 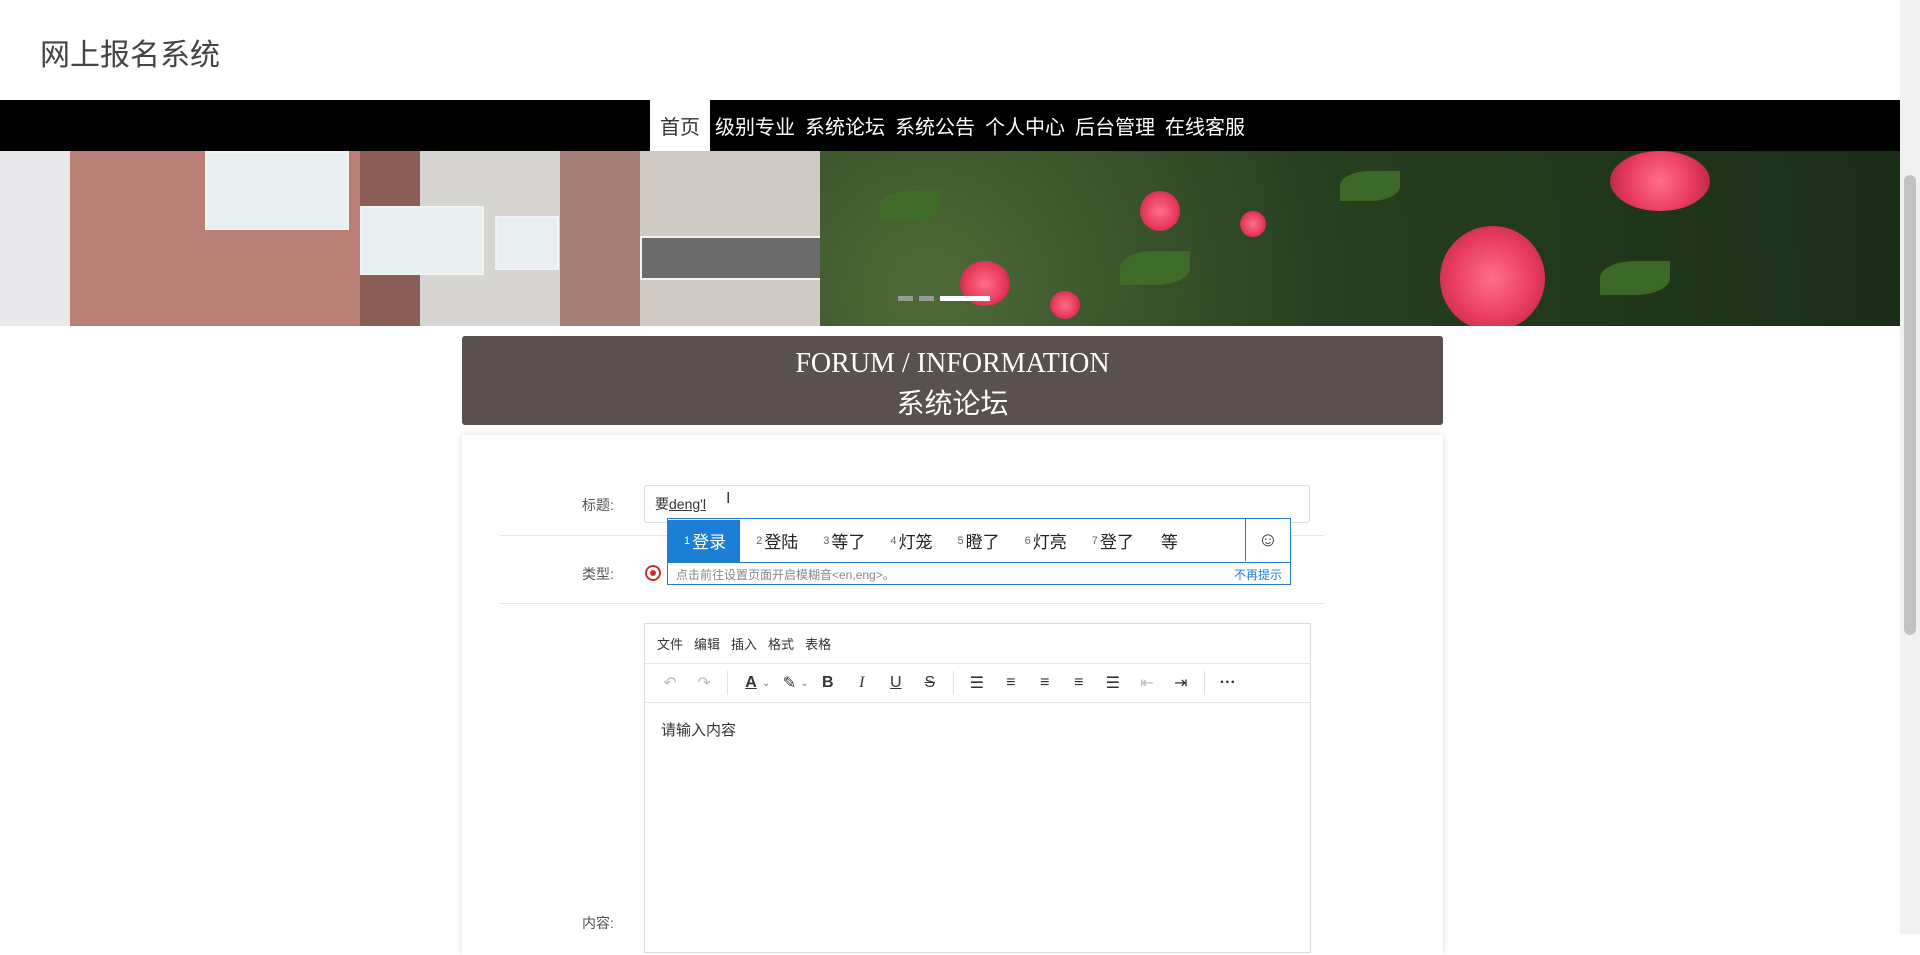 What do you see at coordinates (818, 643) in the screenshot?
I see `menu-table: 表格` at bounding box center [818, 643].